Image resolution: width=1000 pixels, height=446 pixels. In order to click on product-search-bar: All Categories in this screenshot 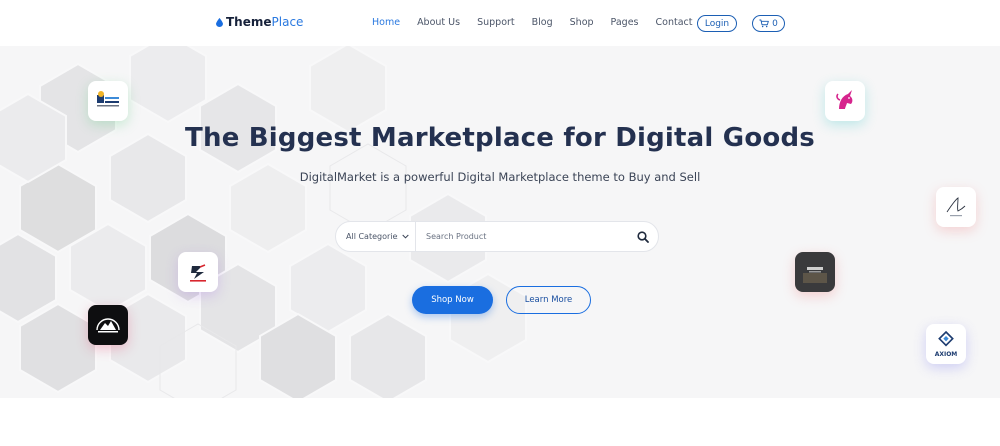, I will do `click(497, 236)`.